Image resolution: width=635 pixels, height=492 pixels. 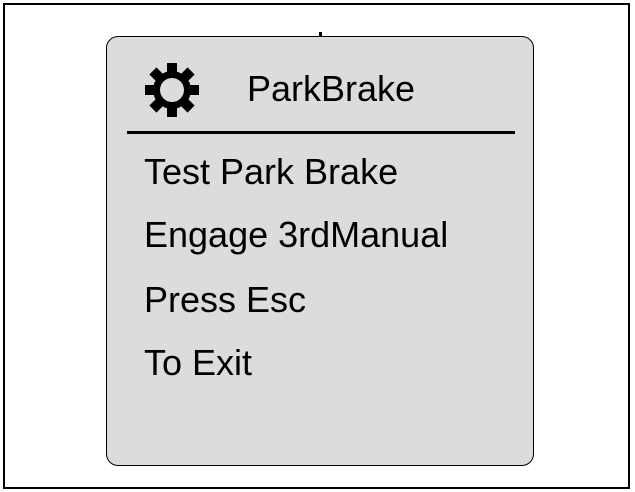 I want to click on message-line-3: Press Esc, so click(x=225, y=299).